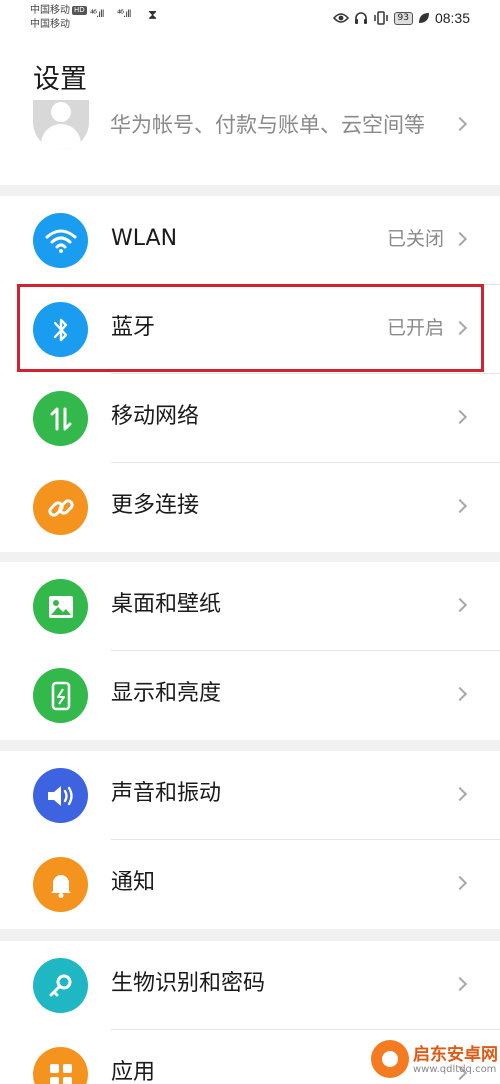 Image resolution: width=500 pixels, height=1084 pixels. What do you see at coordinates (250, 328) in the screenshot?
I see `annotation-highlight` at bounding box center [250, 328].